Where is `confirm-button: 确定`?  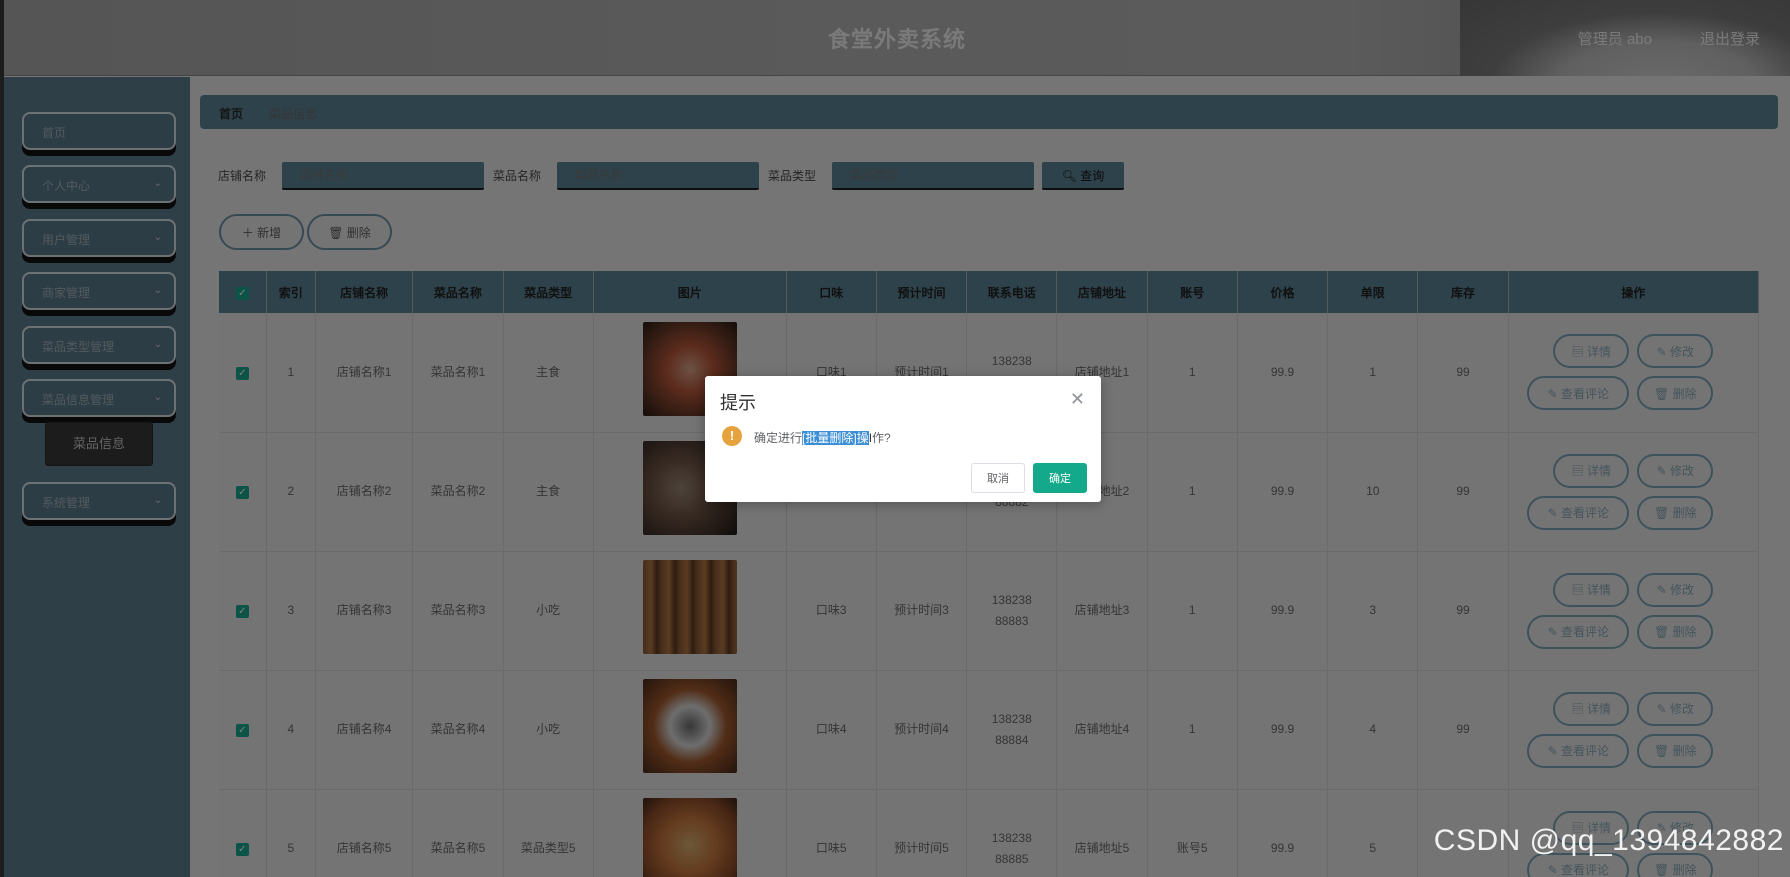
confirm-button: 确定 is located at coordinates (1060, 478).